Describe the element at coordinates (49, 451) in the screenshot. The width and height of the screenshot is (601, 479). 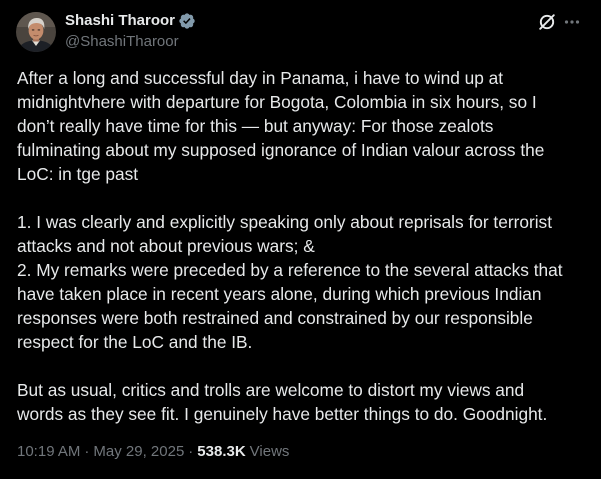
I see `post-time: 10:19 AM` at that location.